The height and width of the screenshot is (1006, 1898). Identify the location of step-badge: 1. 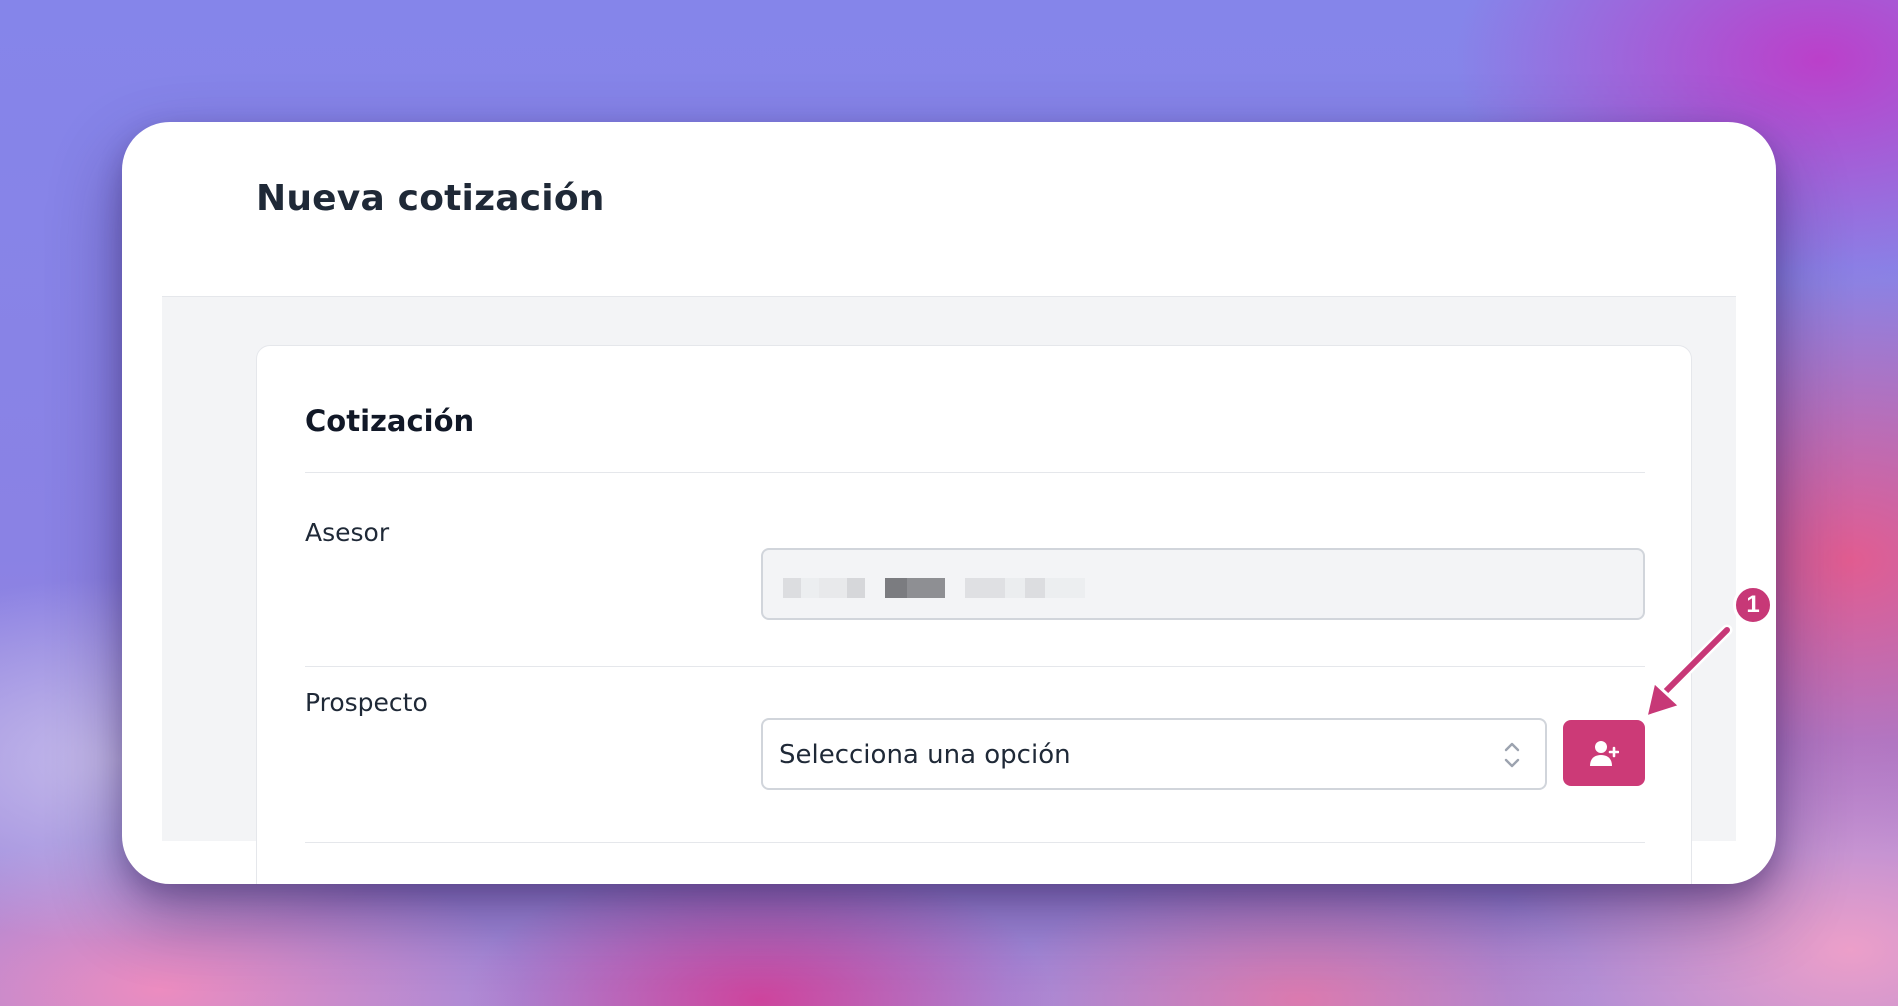
(1753, 605).